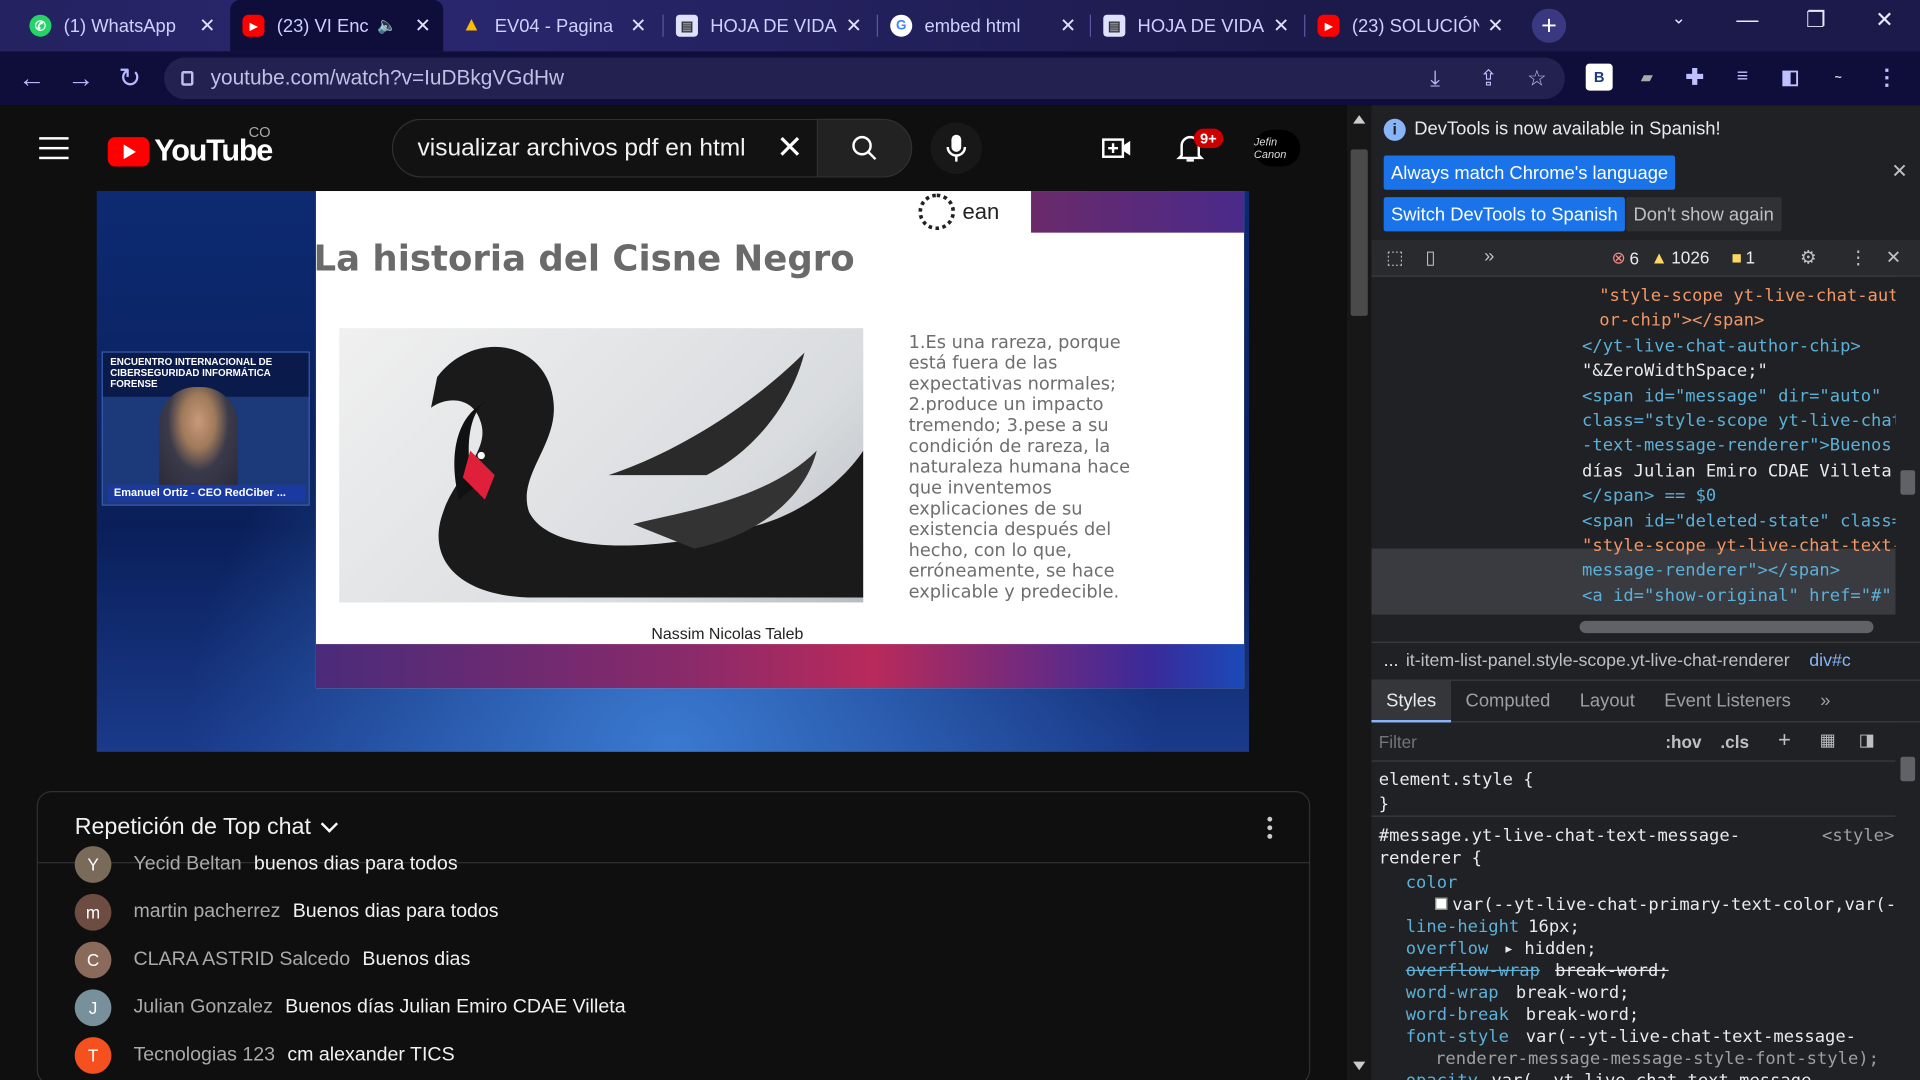 Image resolution: width=1920 pixels, height=1080 pixels. Describe the element at coordinates (1117, 148) in the screenshot. I see `create-video-icon` at that location.